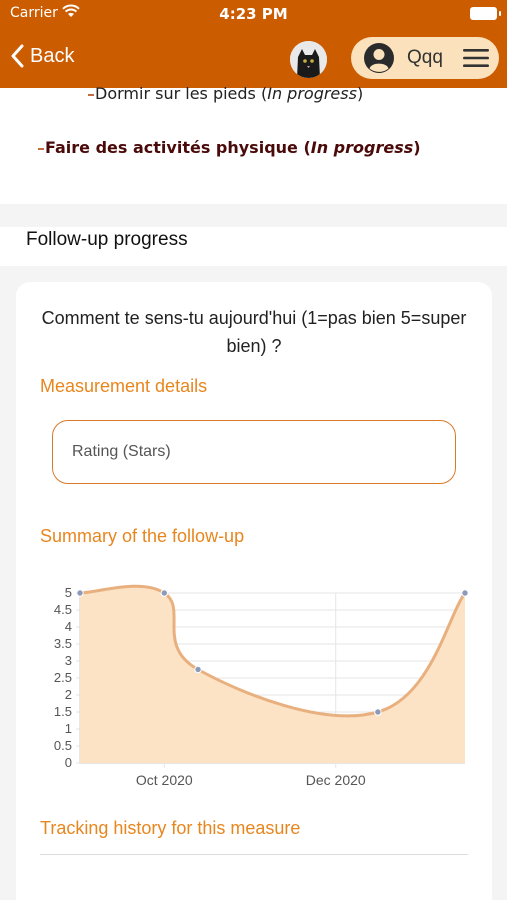 Image resolution: width=507 pixels, height=900 pixels. I want to click on back-label: Back, so click(52, 55).